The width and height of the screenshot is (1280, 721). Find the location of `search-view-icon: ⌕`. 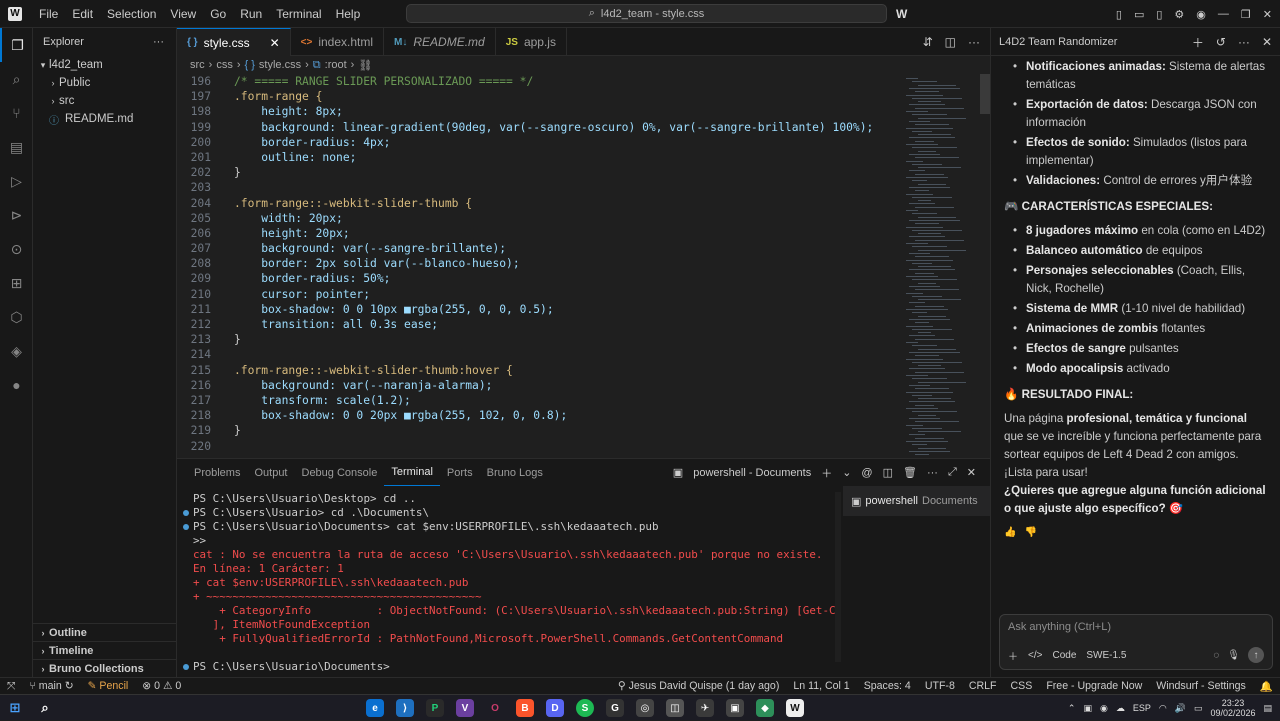

search-view-icon: ⌕ is located at coordinates (16, 79).